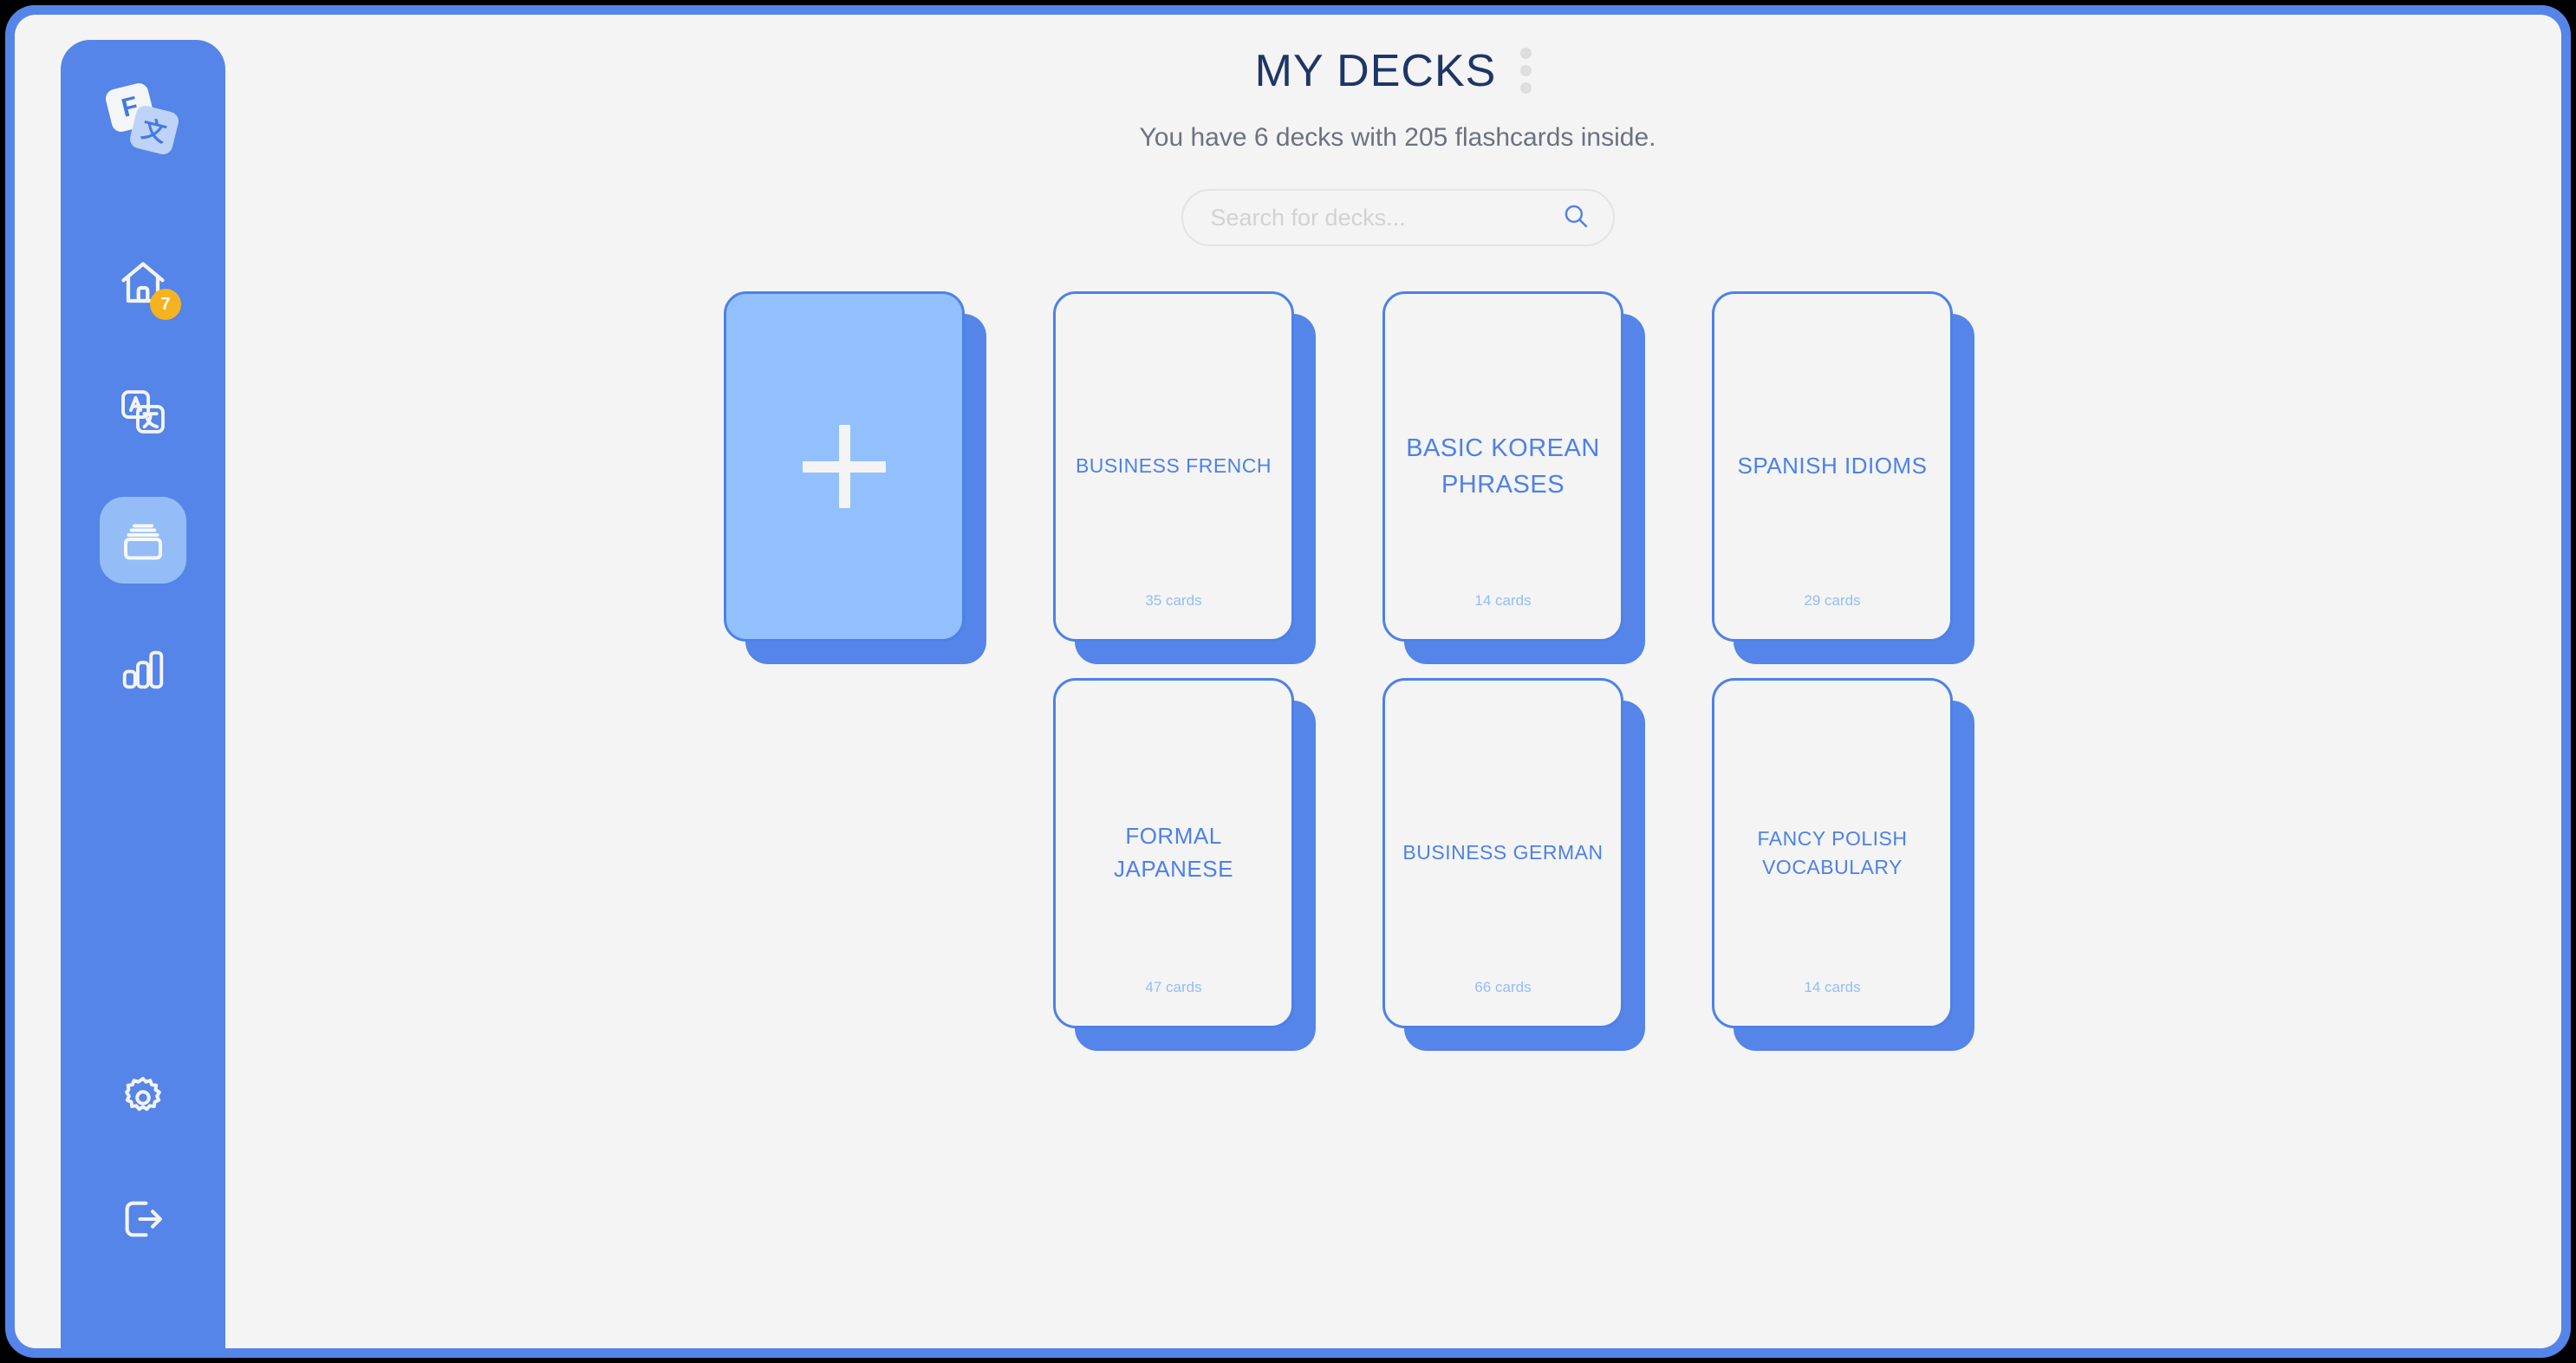  I want to click on deck-card: SPANISH IDIOMS 29 cards, so click(1832, 467).